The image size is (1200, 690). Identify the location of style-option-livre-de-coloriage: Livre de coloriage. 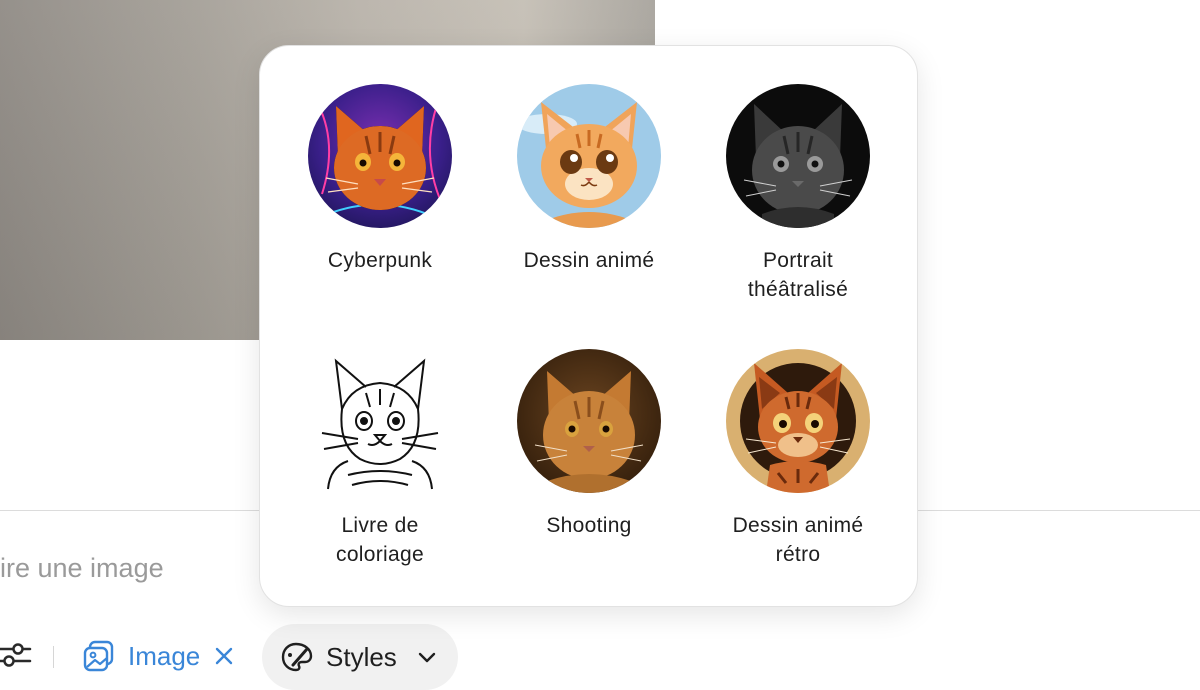
(380, 459).